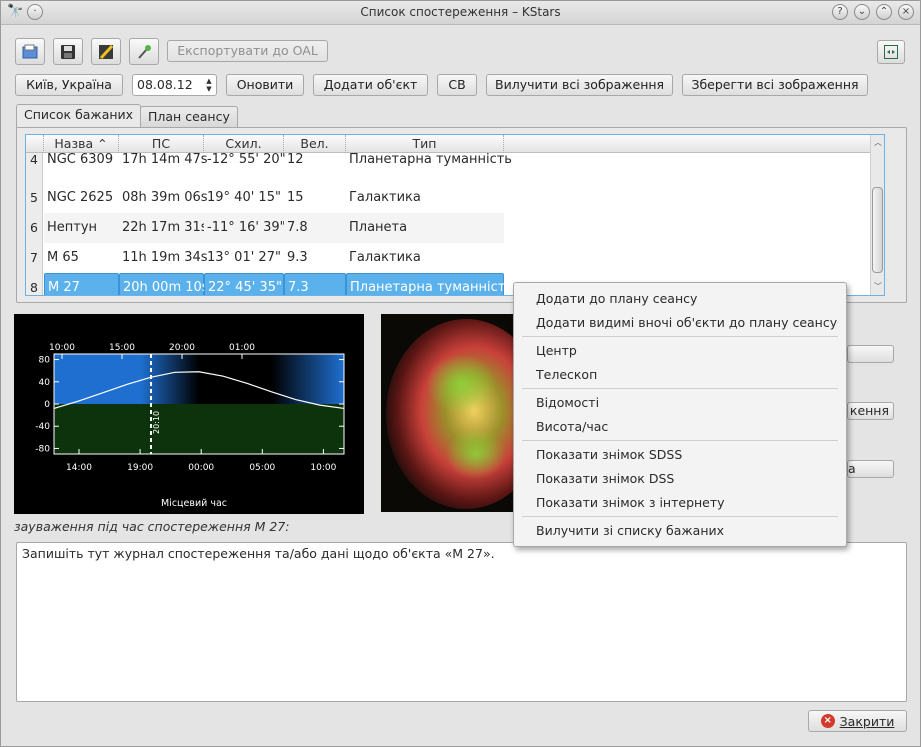 This screenshot has width=921, height=747. What do you see at coordinates (605, 478) in the screenshot?
I see `menu-item-show-dss: Показати знімок DSS` at bounding box center [605, 478].